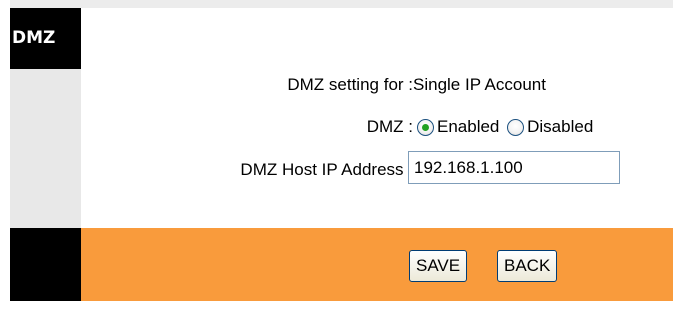  Describe the element at coordinates (527, 266) in the screenshot. I see `back-button: BACK` at that location.